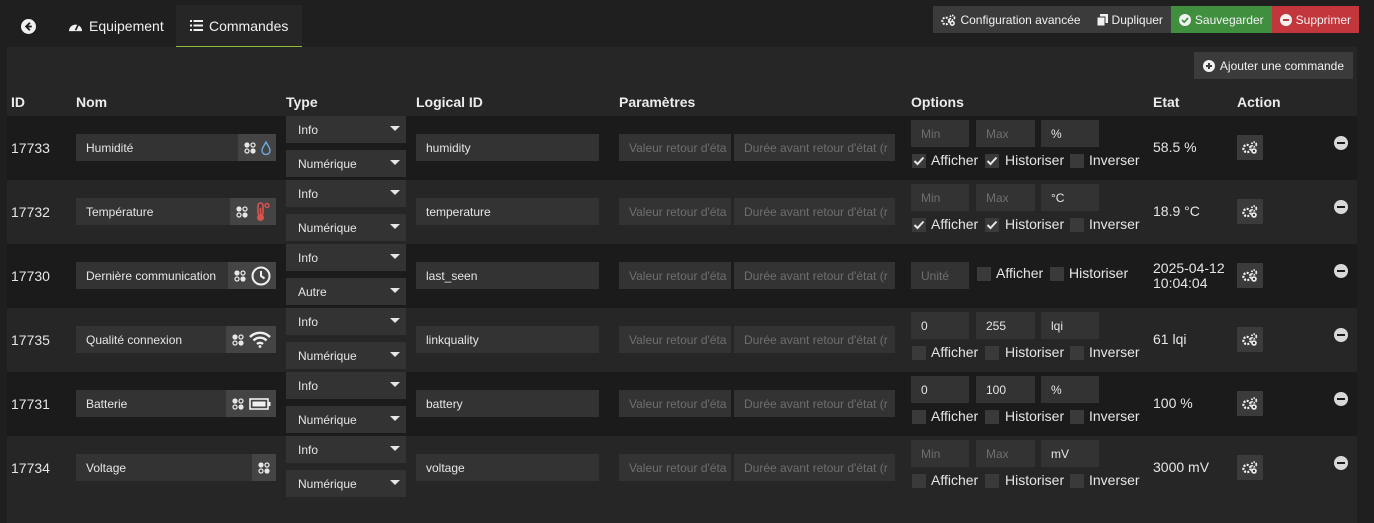  I want to click on max-input: 255, so click(1005, 325).